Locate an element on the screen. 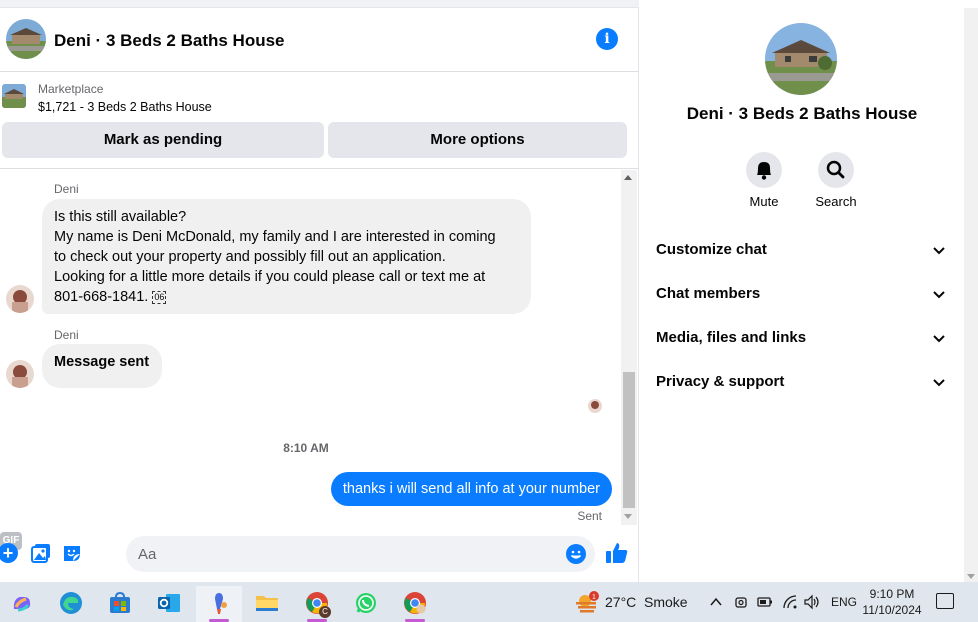 The height and width of the screenshot is (622, 978). chrome-profile-badge: C is located at coordinates (325, 612).